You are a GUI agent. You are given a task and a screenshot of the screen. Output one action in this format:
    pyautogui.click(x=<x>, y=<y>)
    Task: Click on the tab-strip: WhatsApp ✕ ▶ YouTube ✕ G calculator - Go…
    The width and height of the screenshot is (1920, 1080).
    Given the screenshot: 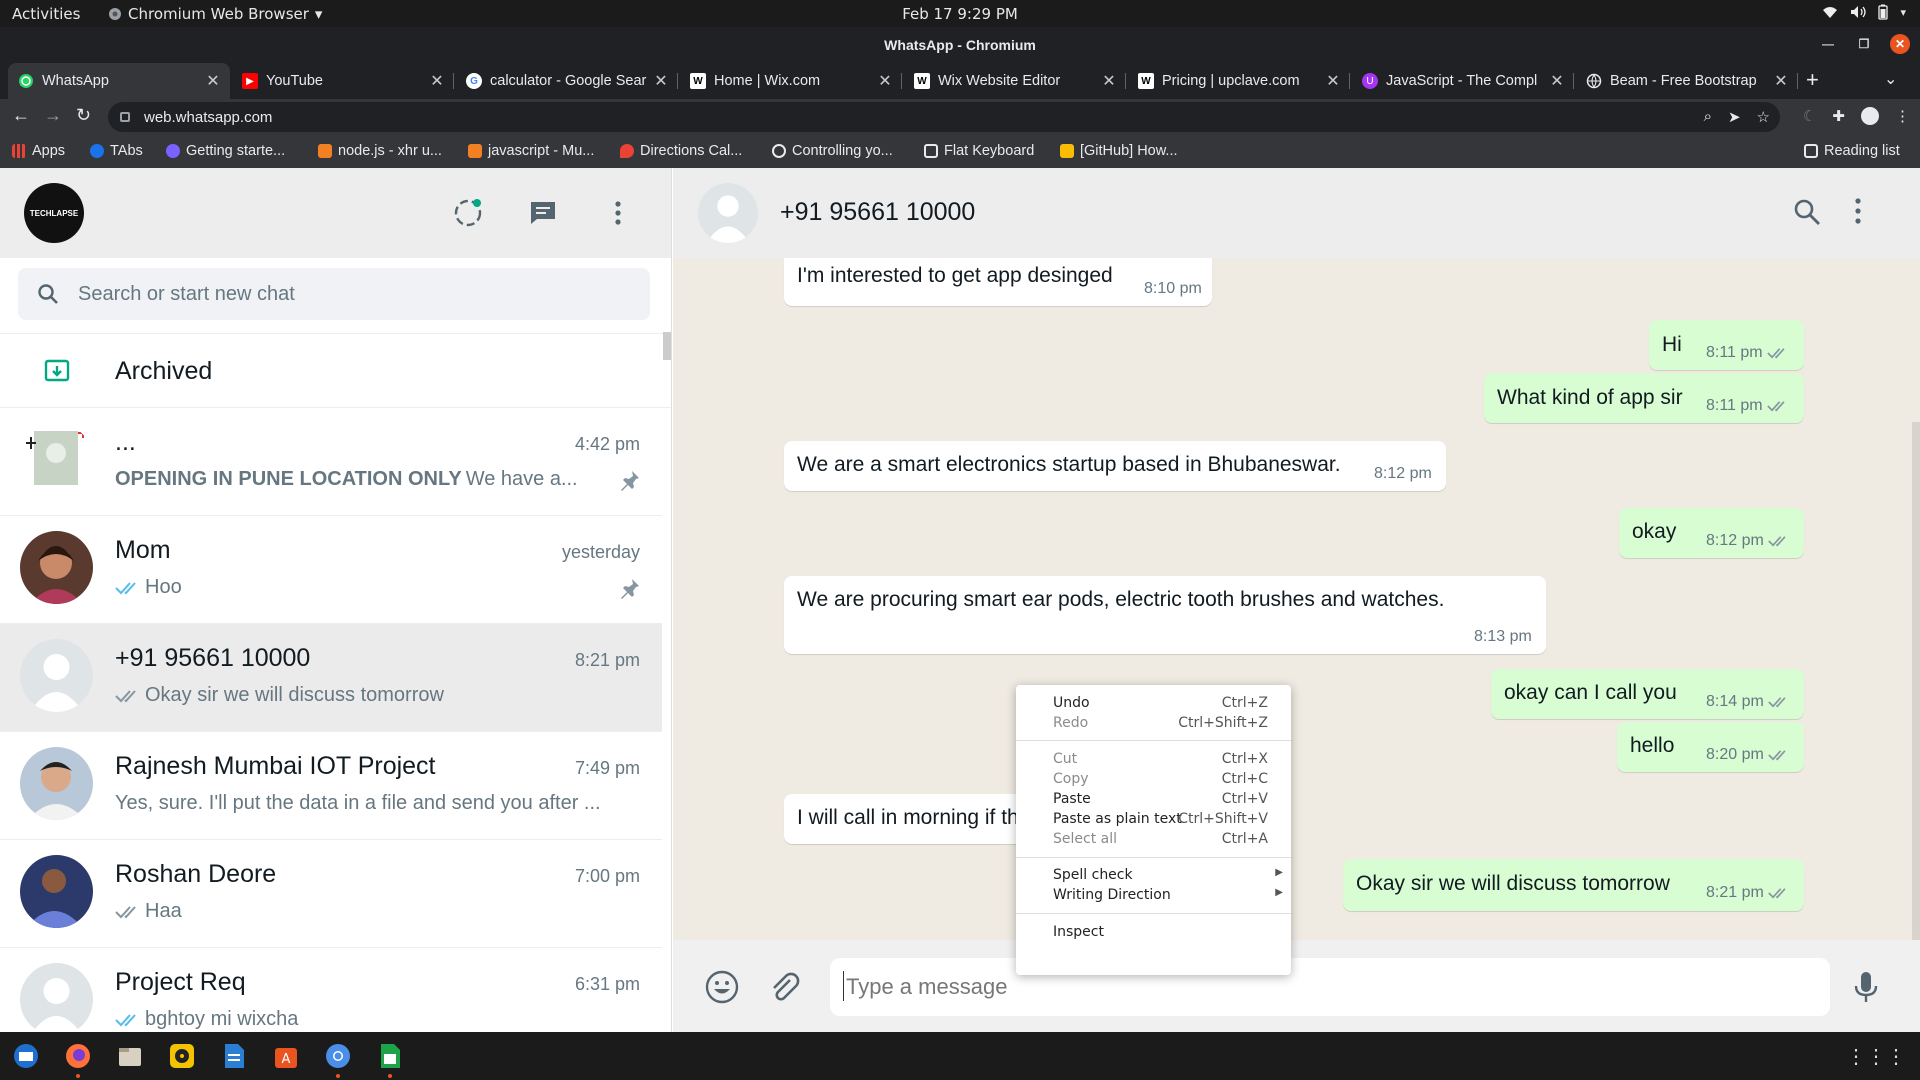 What is the action you would take?
    pyautogui.click(x=960, y=81)
    